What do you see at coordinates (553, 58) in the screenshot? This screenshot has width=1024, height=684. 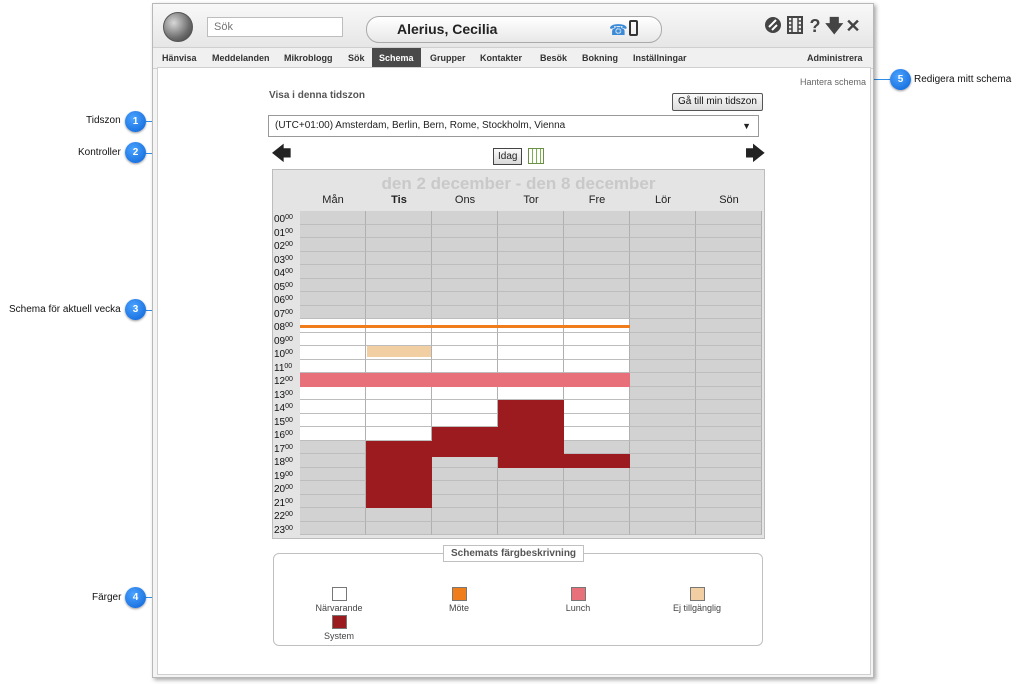 I see `menu-item-besok: Besök` at bounding box center [553, 58].